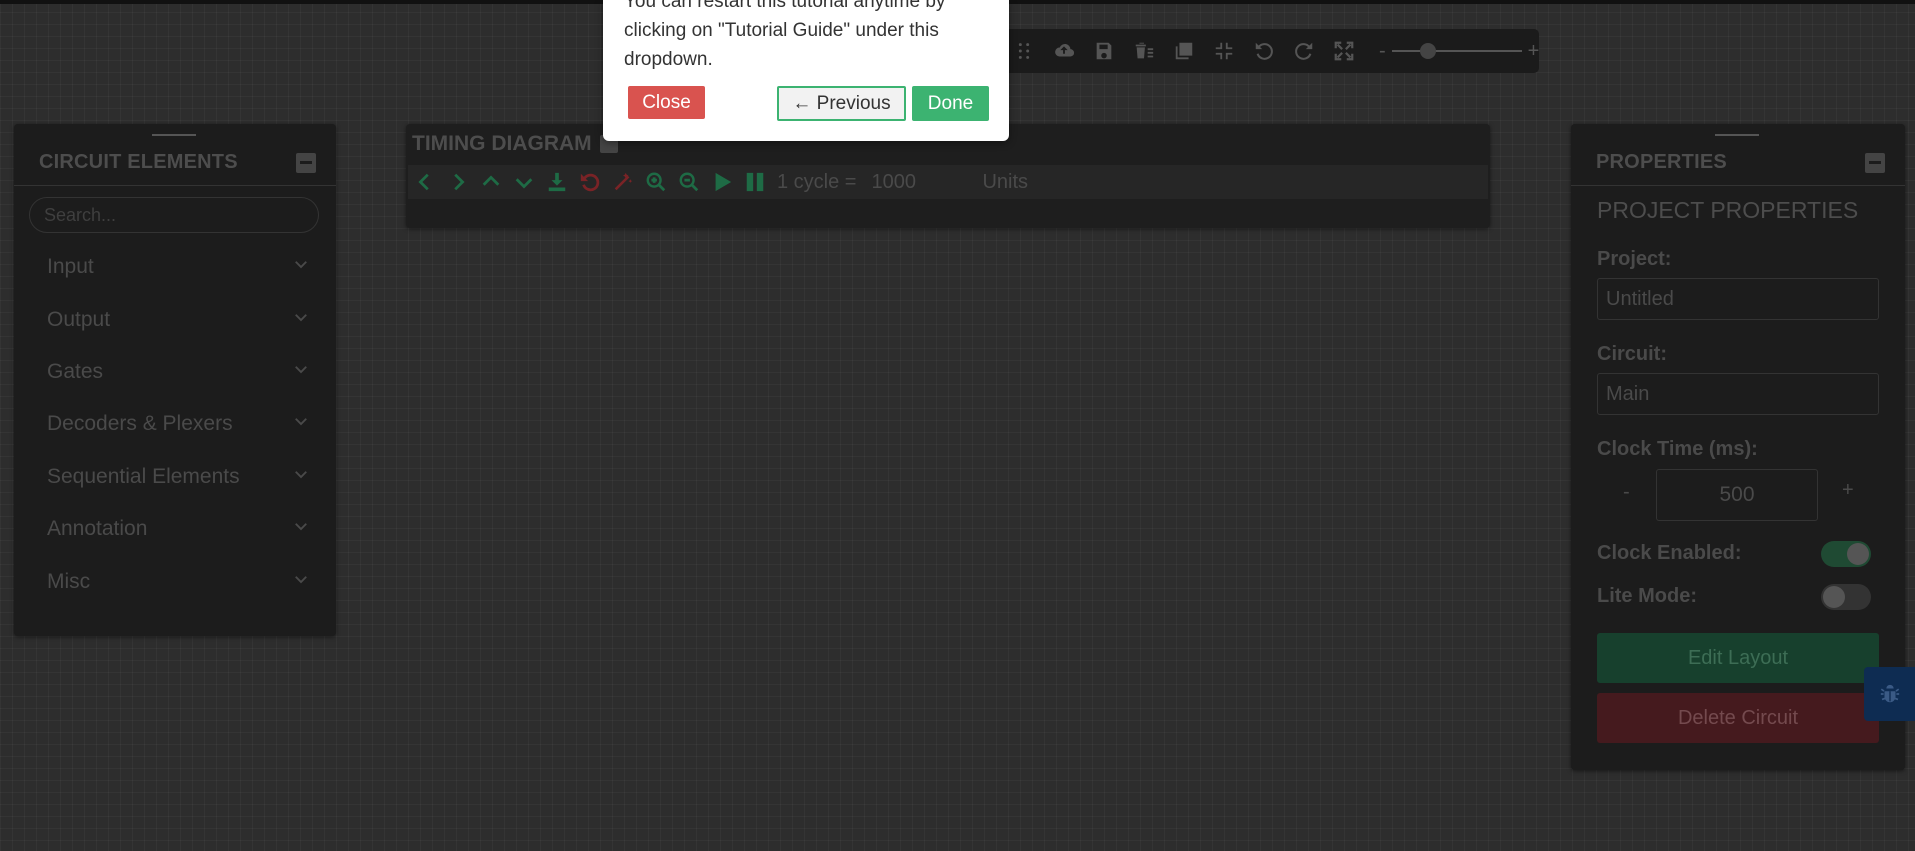  What do you see at coordinates (1005, 181) in the screenshot?
I see `units-label: Units` at bounding box center [1005, 181].